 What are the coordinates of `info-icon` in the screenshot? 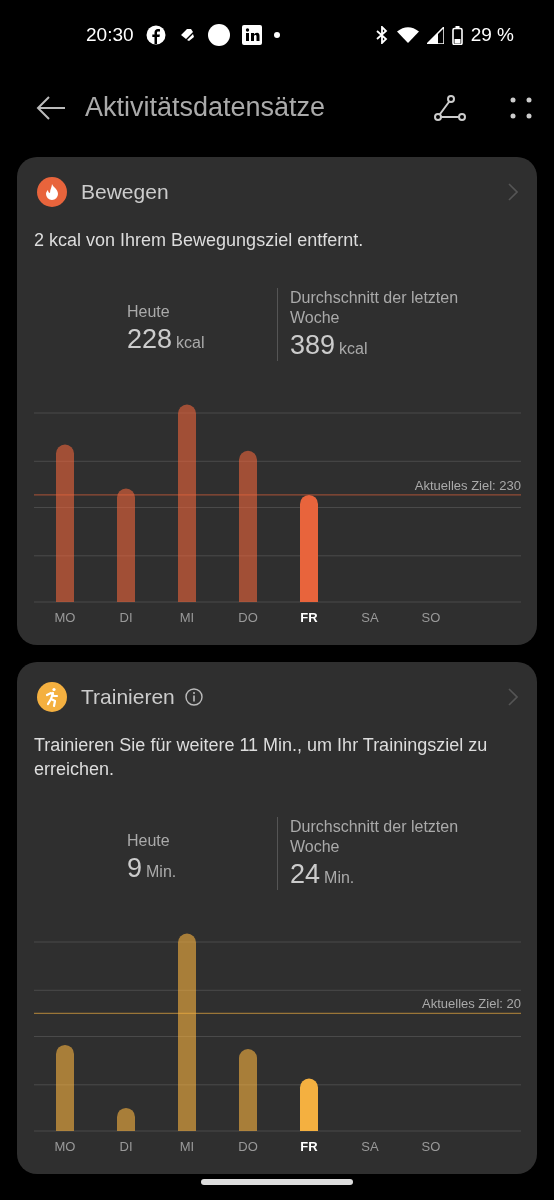 It's located at (193, 697).